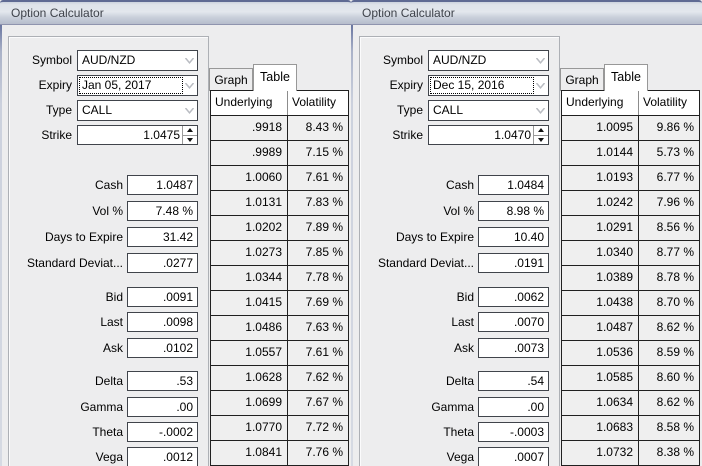 The height and width of the screenshot is (466, 702). I want to click on underlying-cell: 1.0557, so click(249, 353).